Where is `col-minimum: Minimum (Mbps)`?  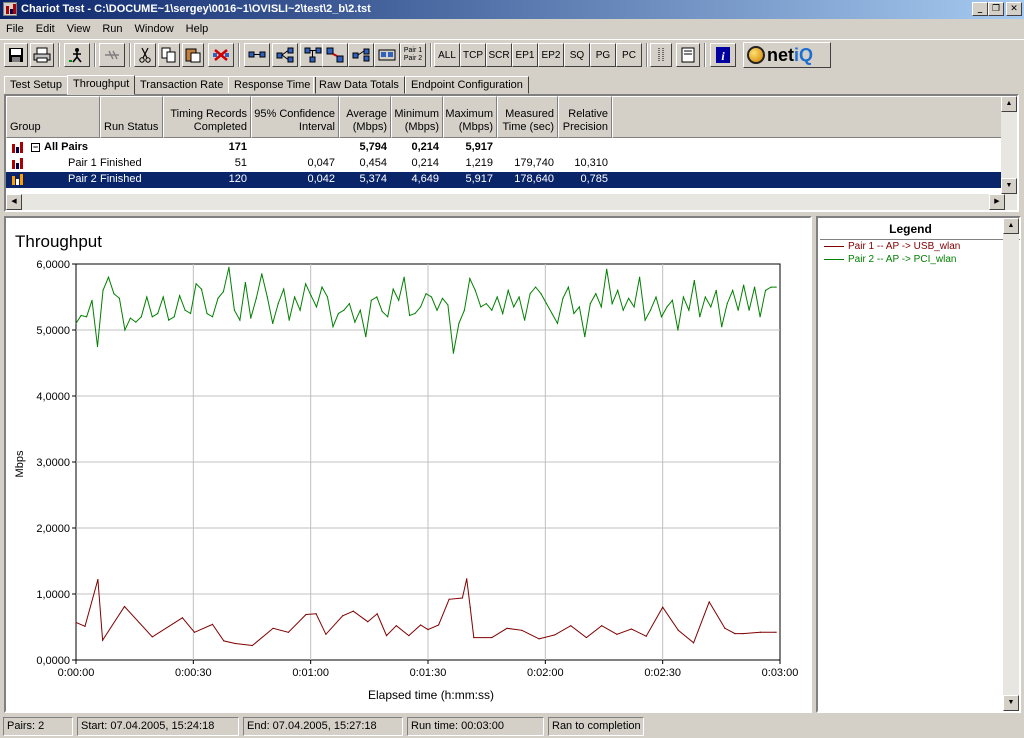
col-minimum: Minimum (Mbps) is located at coordinates (417, 117).